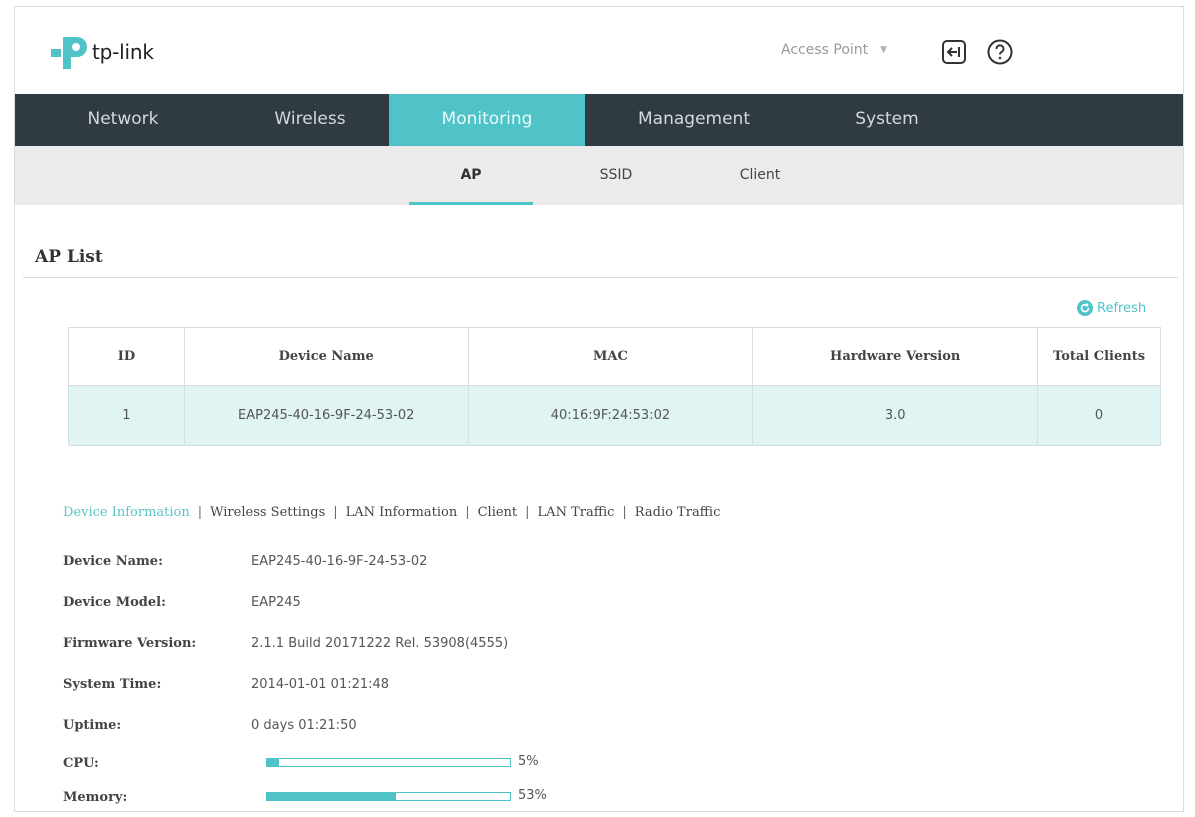 The image size is (1195, 817). I want to click on divider, so click(600, 277).